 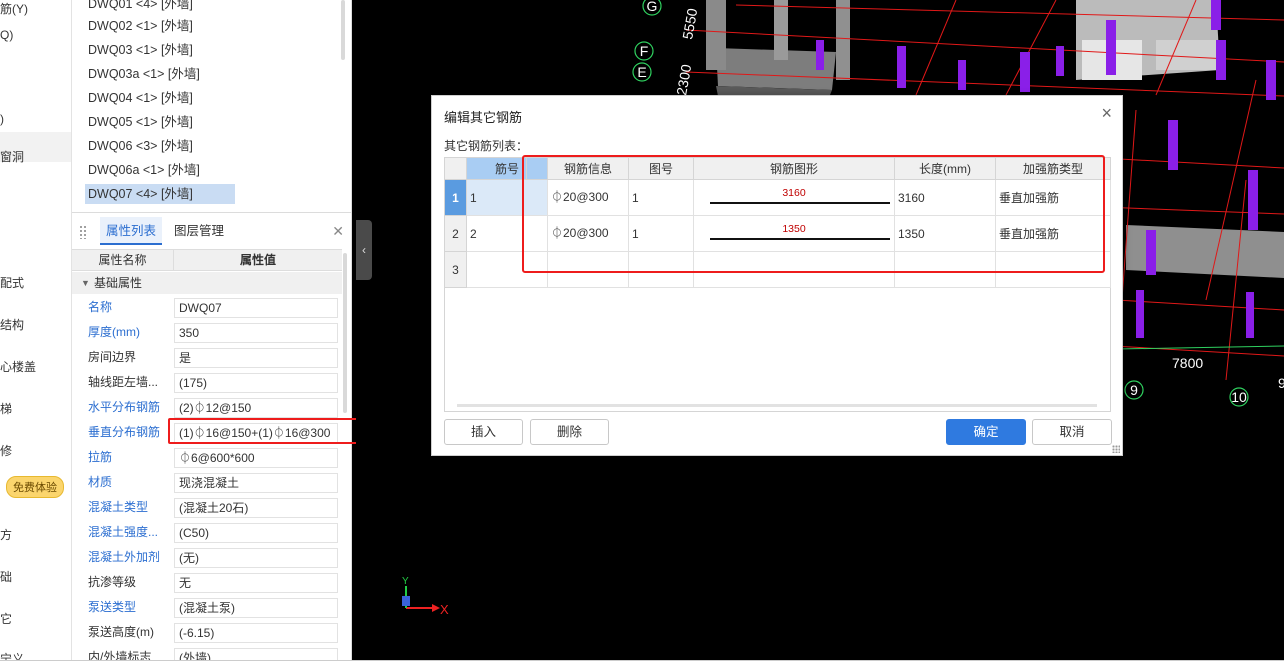 I want to click on list-item: DWQ01 <4> [外墙], so click(x=160, y=7).